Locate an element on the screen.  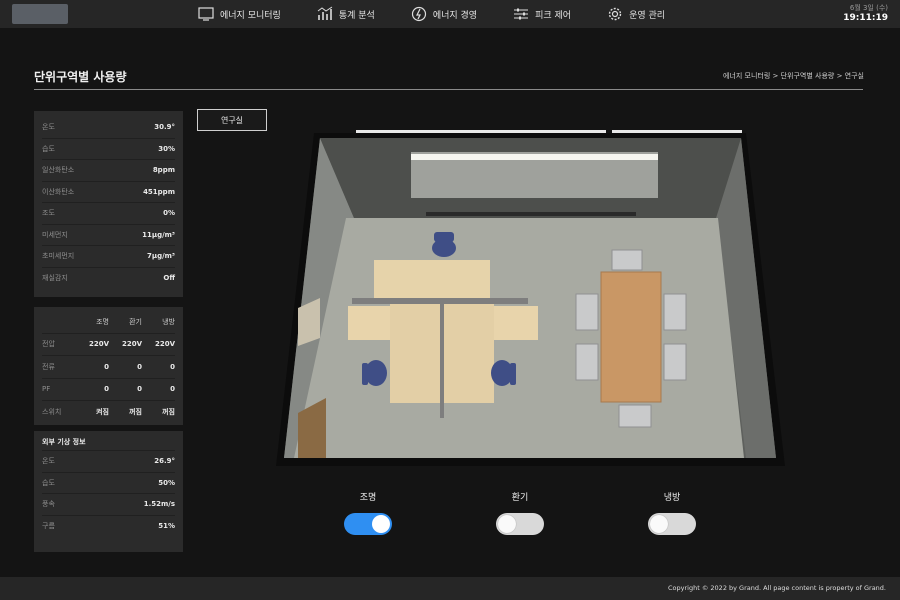
nav-statistics: 통계 분석 is located at coordinates (346, 14).